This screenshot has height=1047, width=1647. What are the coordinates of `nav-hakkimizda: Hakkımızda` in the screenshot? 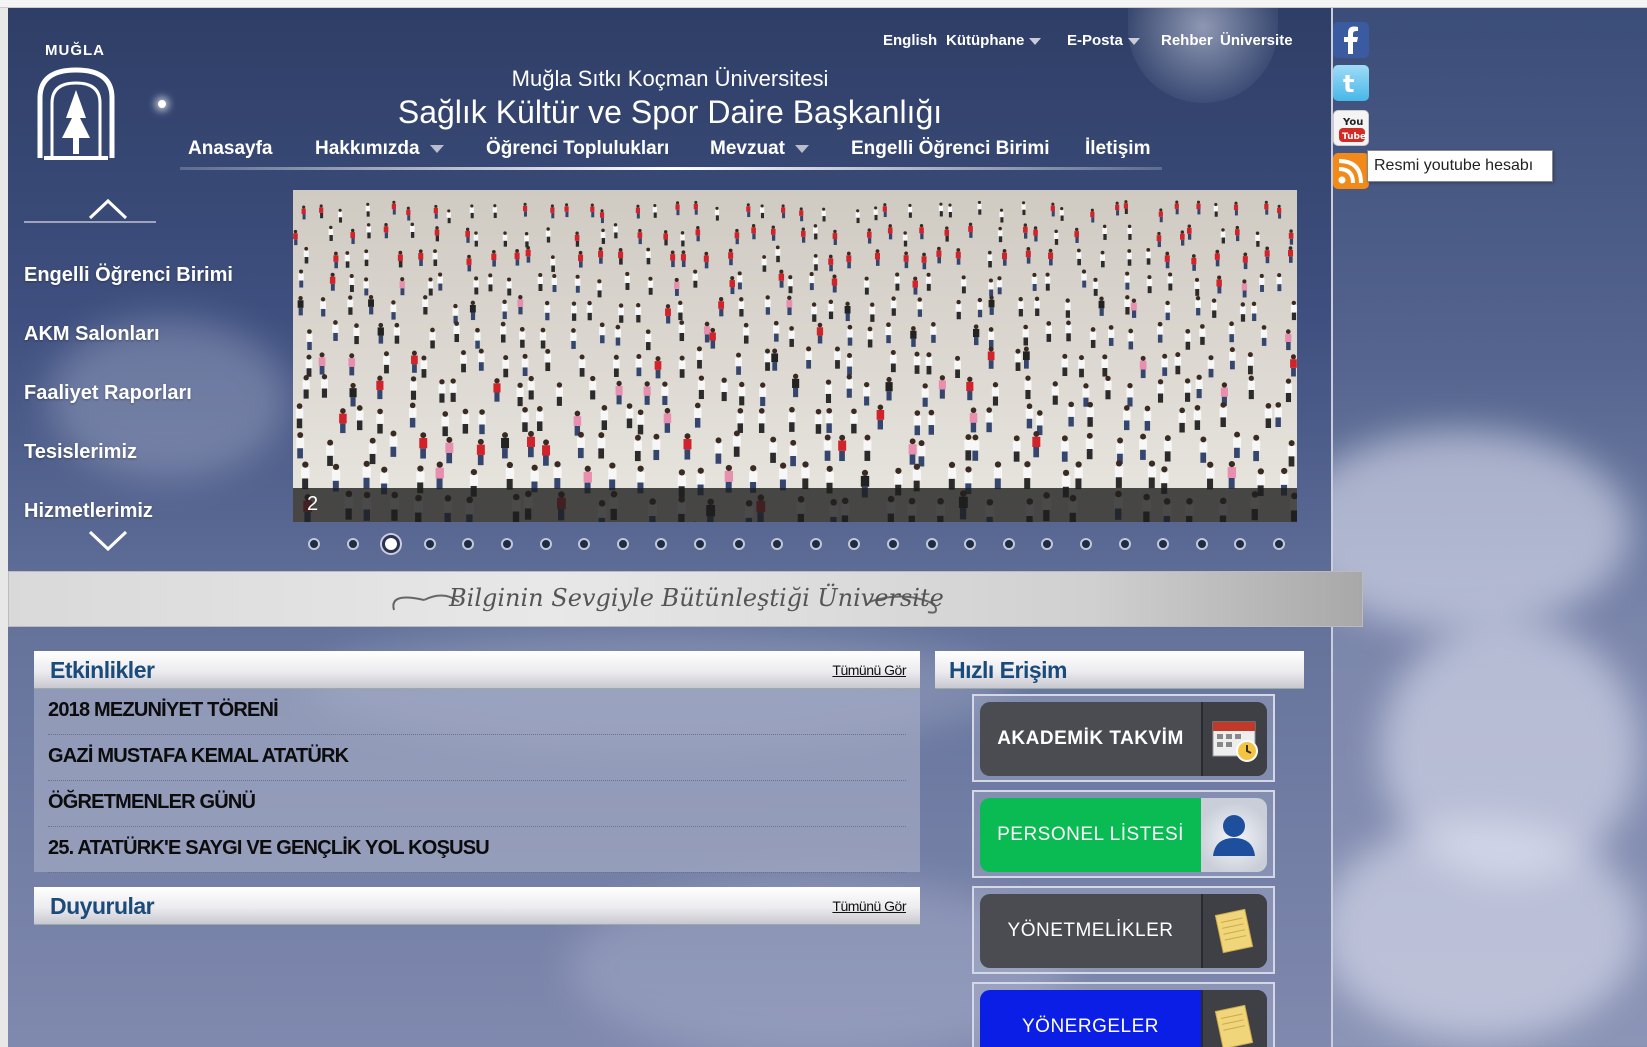 It's located at (379, 149).